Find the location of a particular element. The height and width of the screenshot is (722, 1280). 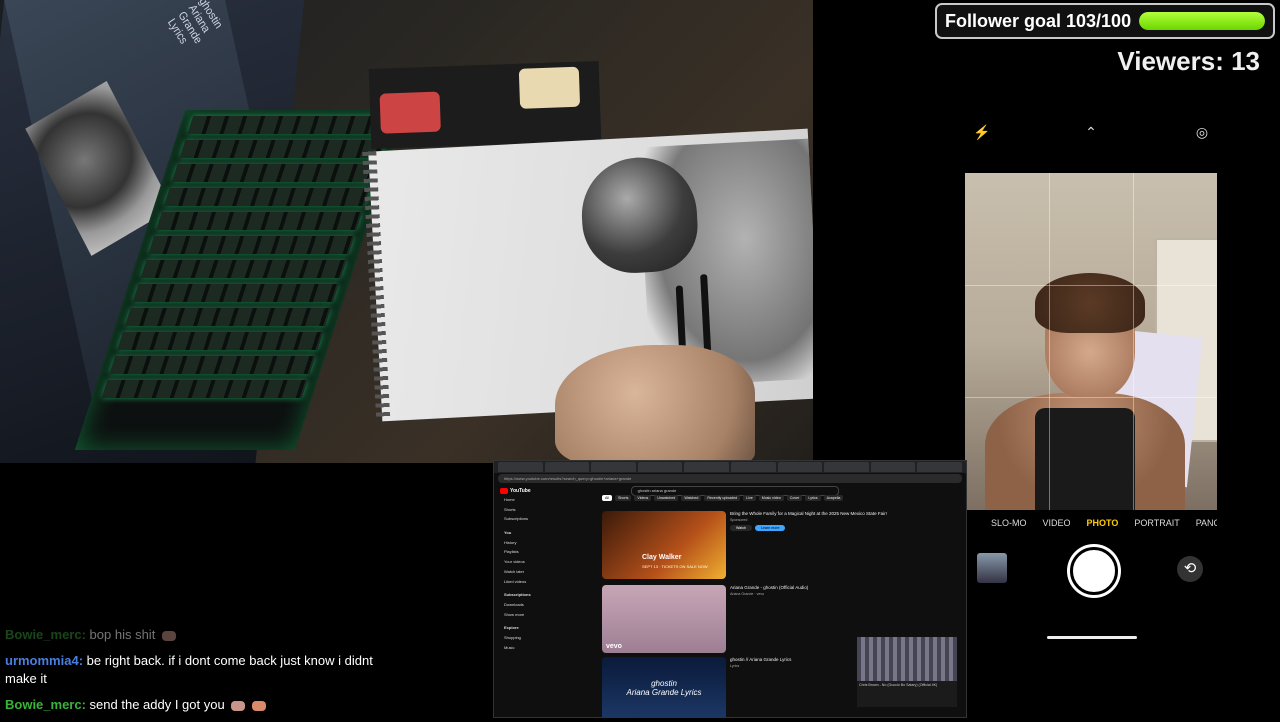

chevron-up-icon: ⌃ is located at coordinates (1091, 132).